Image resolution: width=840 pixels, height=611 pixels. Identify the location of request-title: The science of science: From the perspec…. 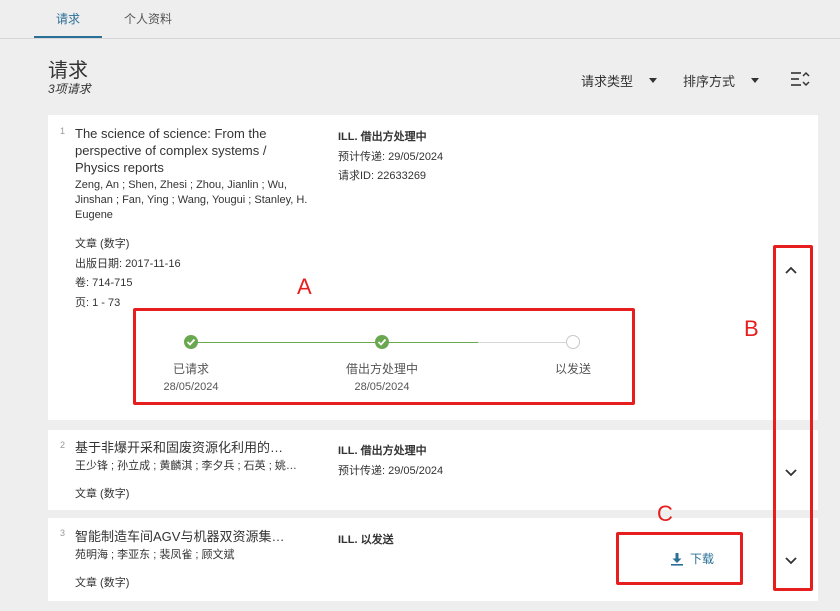
(170, 150).